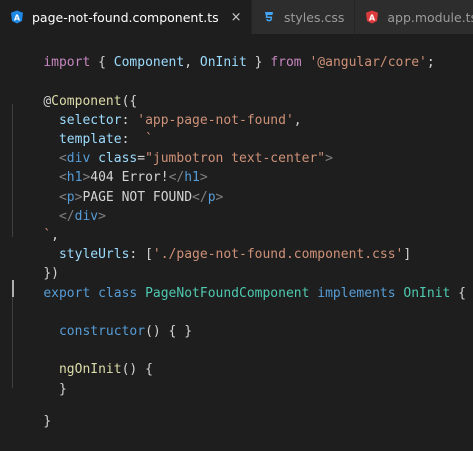 The height and width of the screenshot is (451, 473). Describe the element at coordinates (314, 17) in the screenshot. I see `tab-label: styles.css` at that location.